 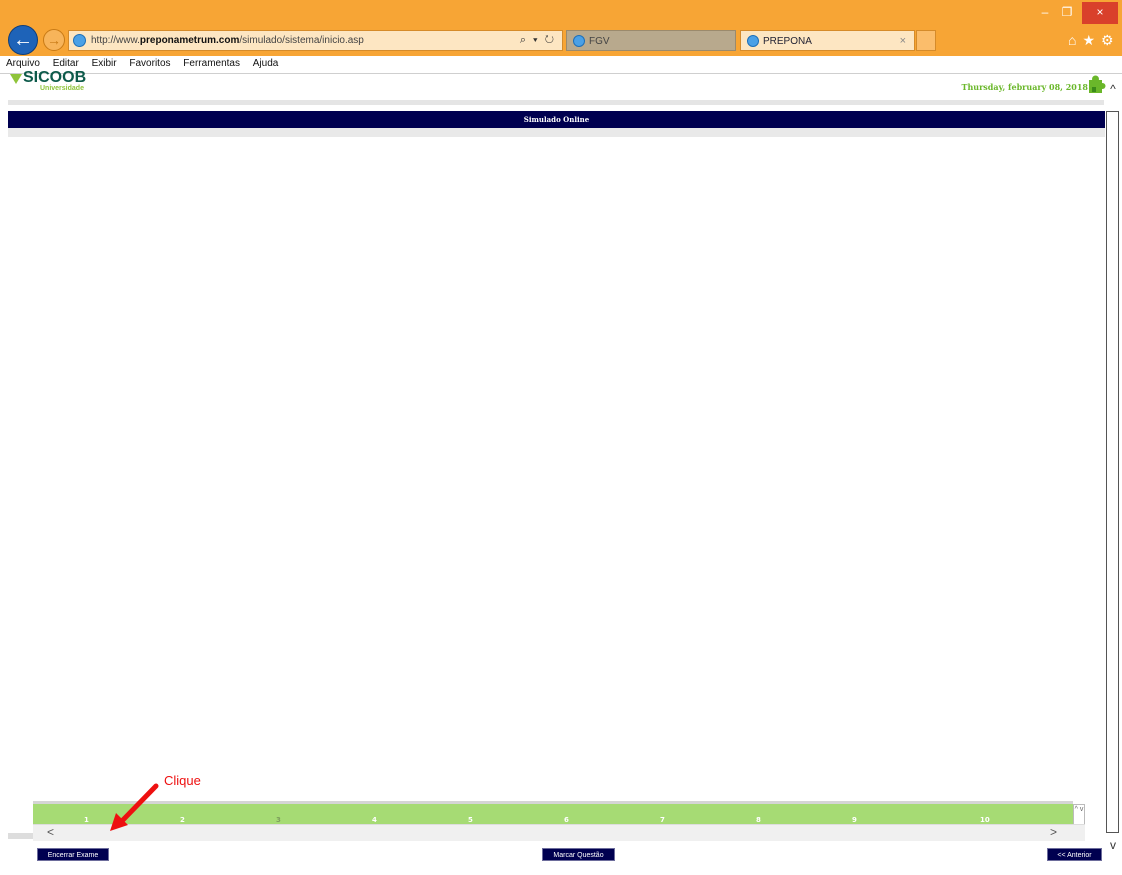 I want to click on vertical-scrollbar-thumb, so click(x=1112, y=472).